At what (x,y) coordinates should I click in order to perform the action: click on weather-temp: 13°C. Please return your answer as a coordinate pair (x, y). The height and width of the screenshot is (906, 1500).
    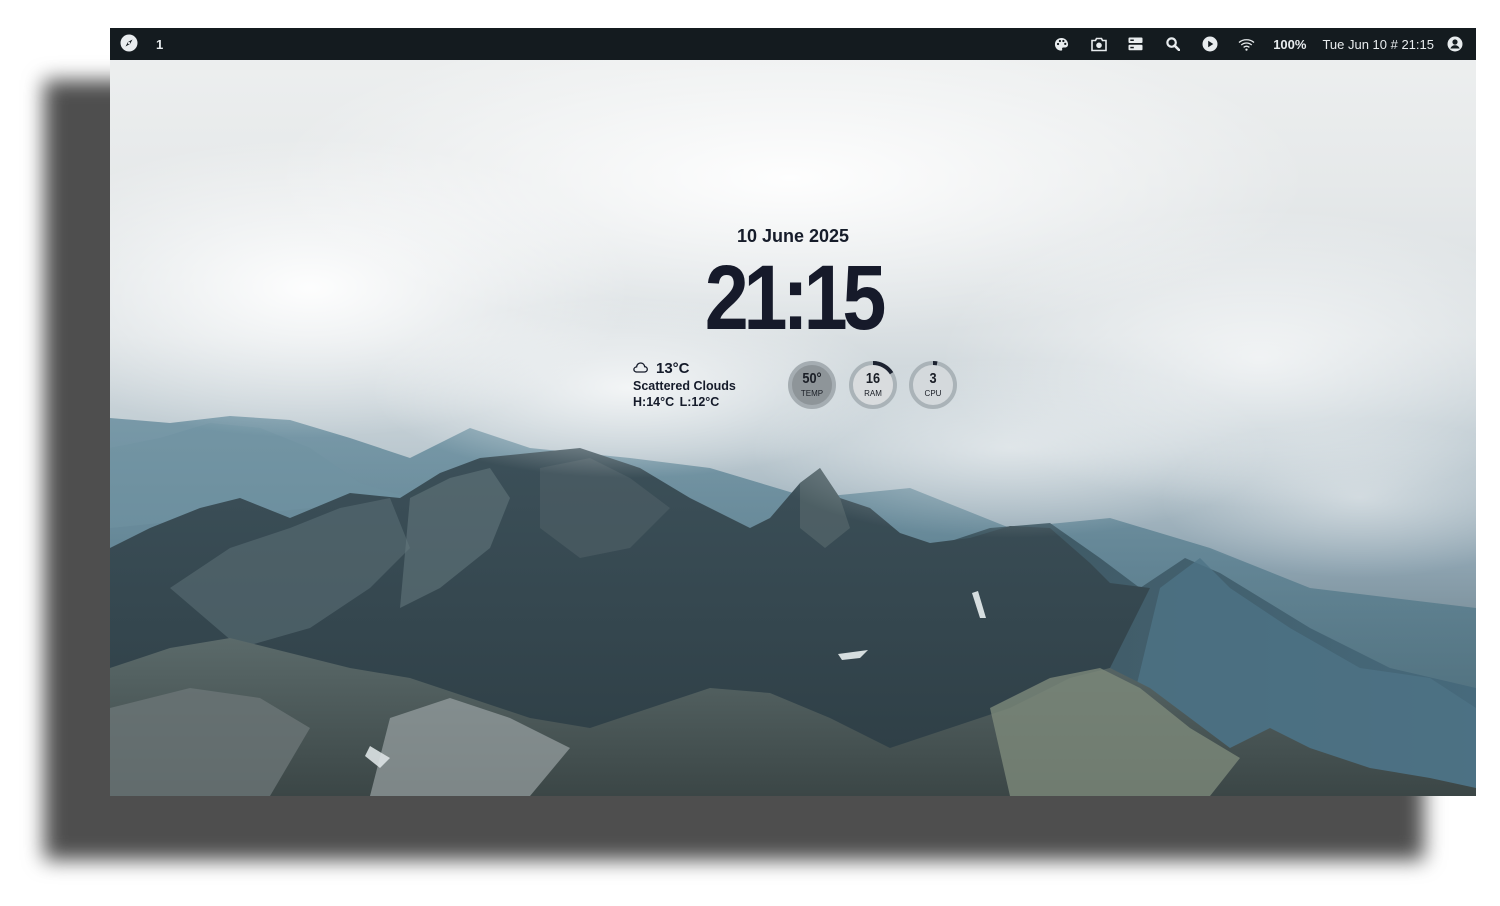
    Looking at the image, I should click on (673, 368).